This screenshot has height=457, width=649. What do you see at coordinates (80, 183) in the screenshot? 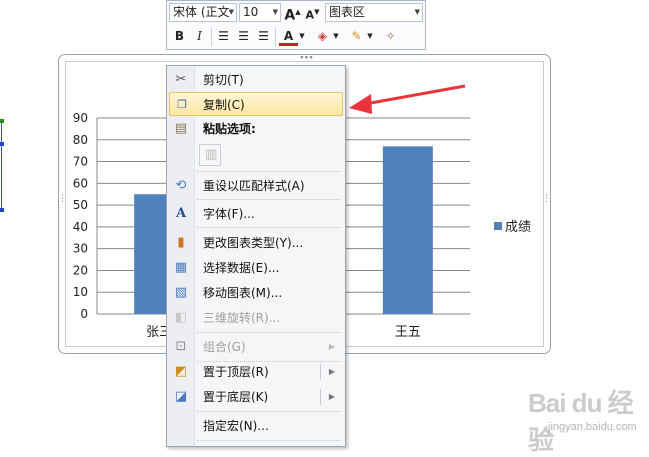
I see `y-tick-label: 60` at bounding box center [80, 183].